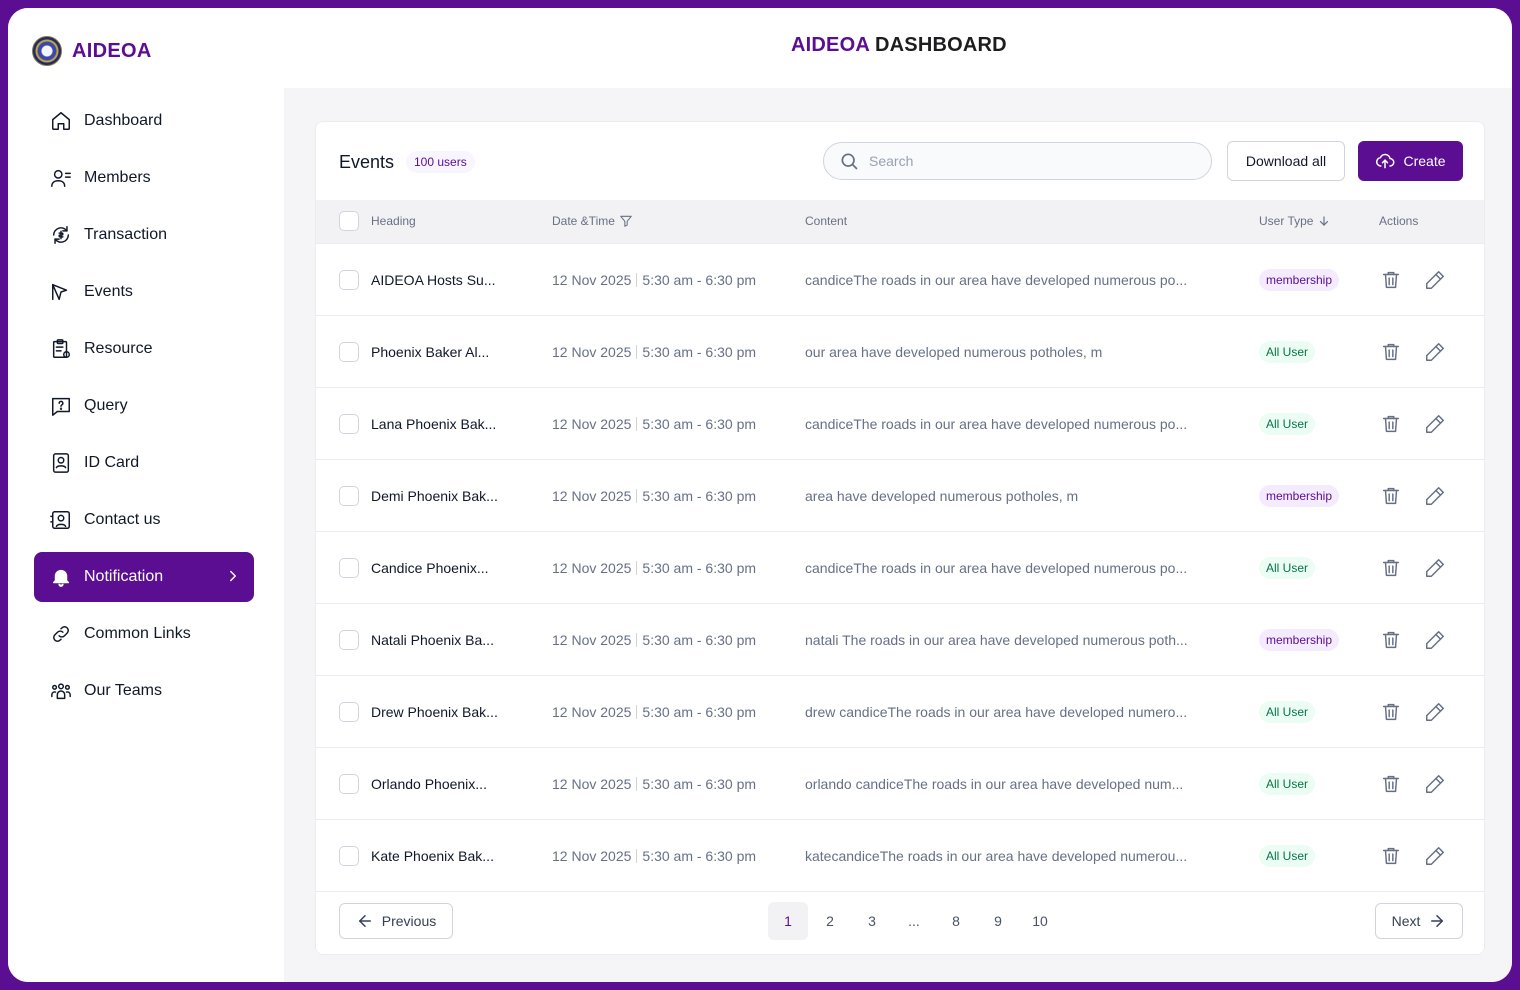 The width and height of the screenshot is (1520, 990). Describe the element at coordinates (60, 520) in the screenshot. I see `contact-icon` at that location.